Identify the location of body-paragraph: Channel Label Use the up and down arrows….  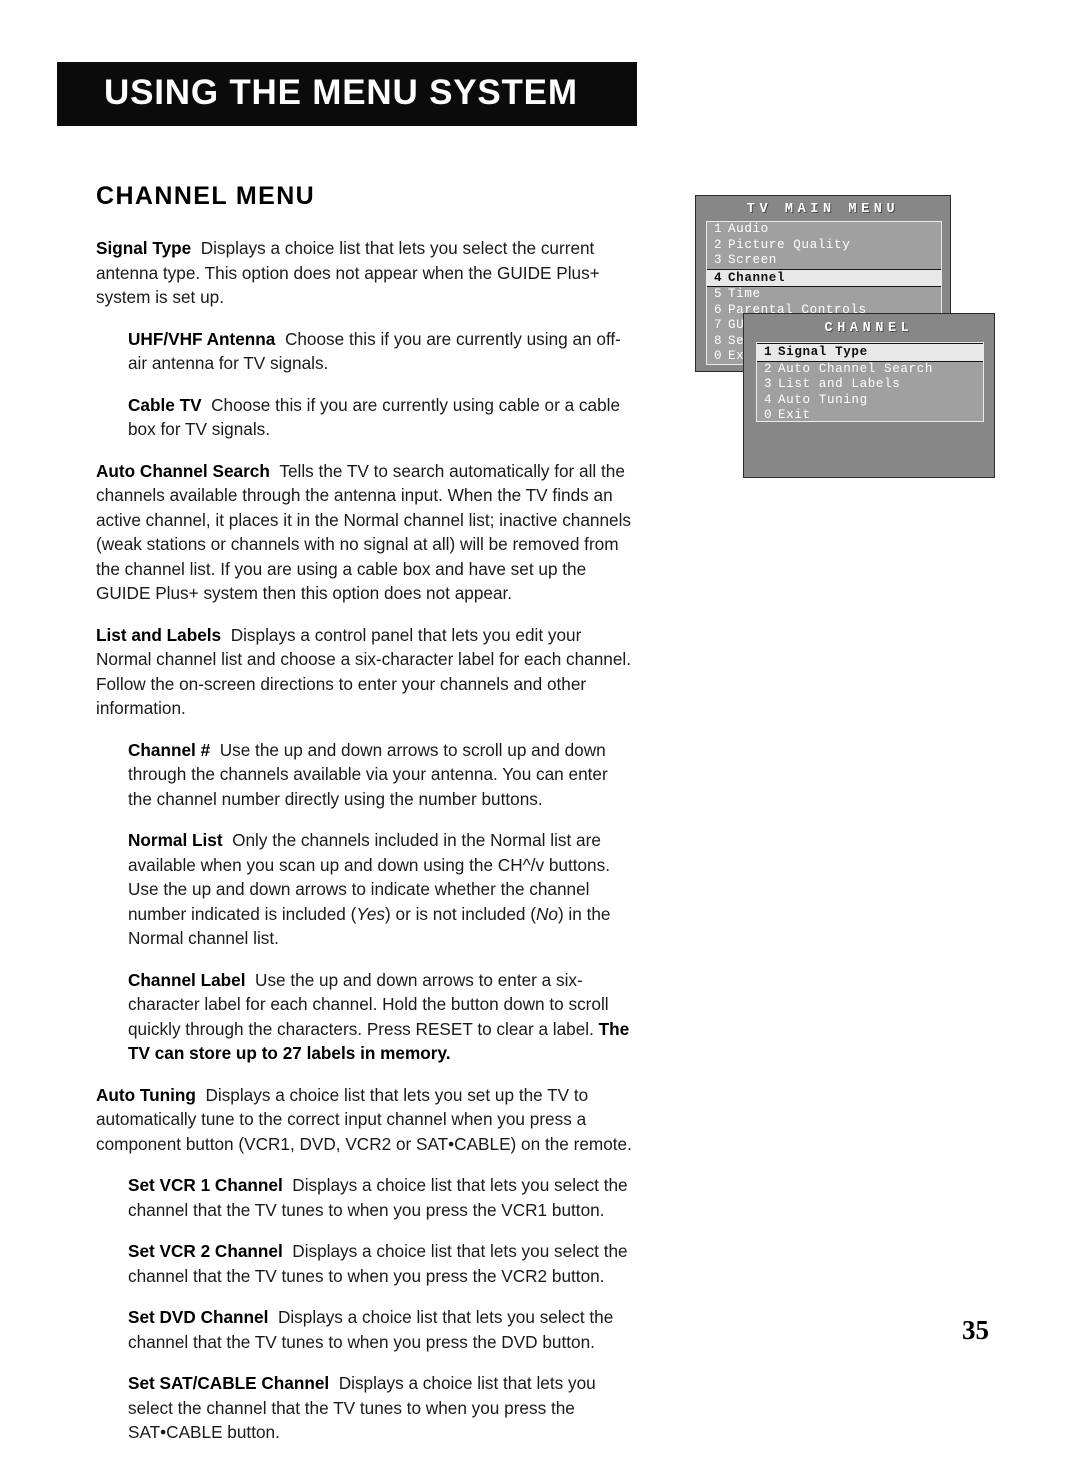
(379, 1016).